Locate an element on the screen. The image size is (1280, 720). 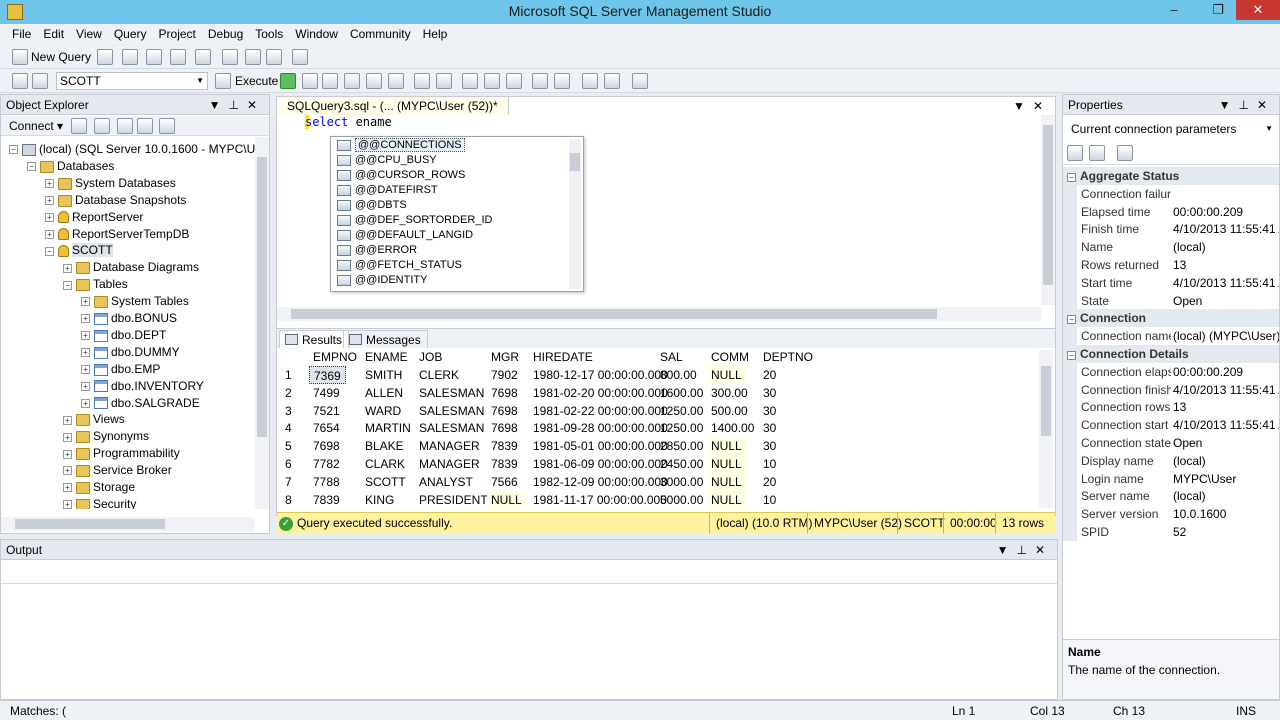
output-dropdown-icon: ▼ is located at coordinates (1007, 550).